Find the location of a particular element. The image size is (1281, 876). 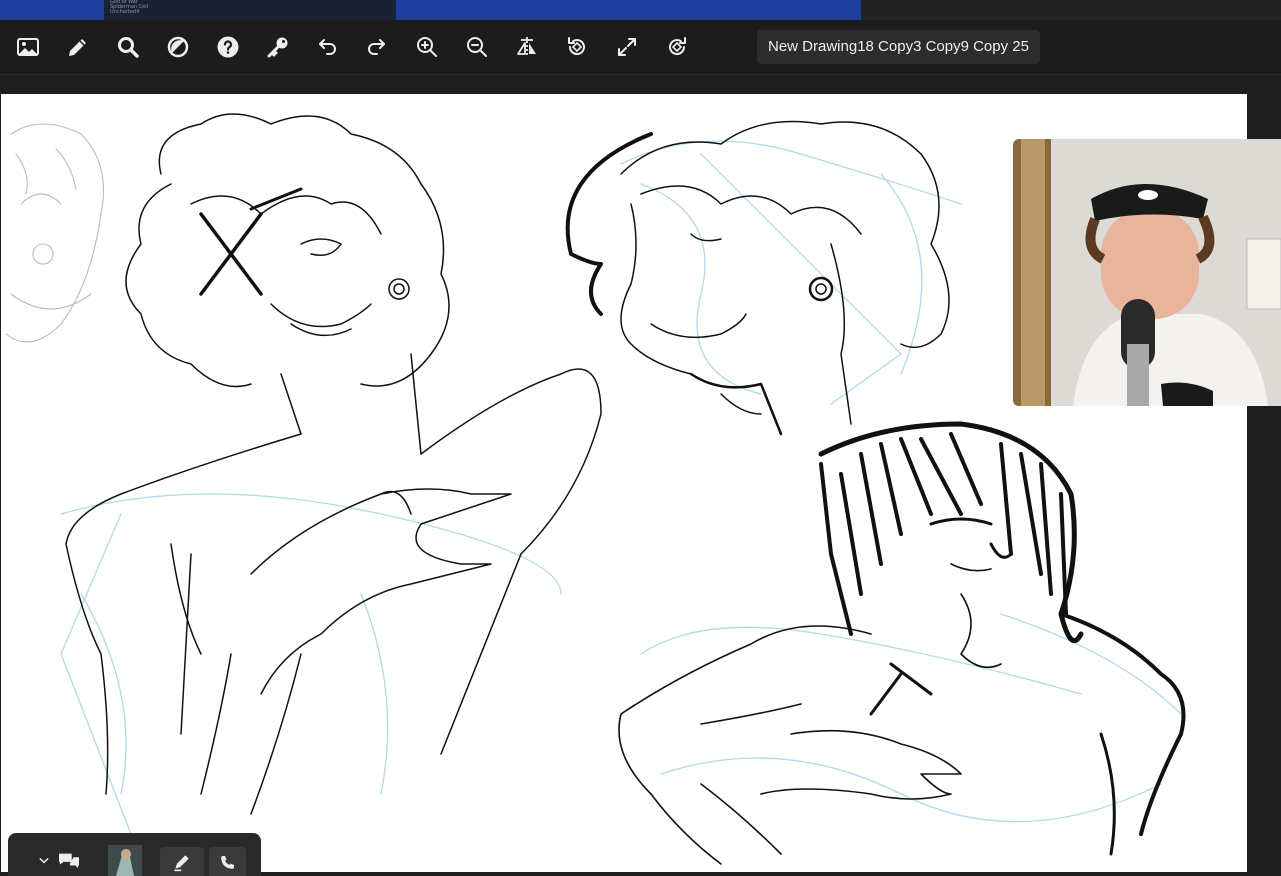

flip-icon is located at coordinates (527, 47).